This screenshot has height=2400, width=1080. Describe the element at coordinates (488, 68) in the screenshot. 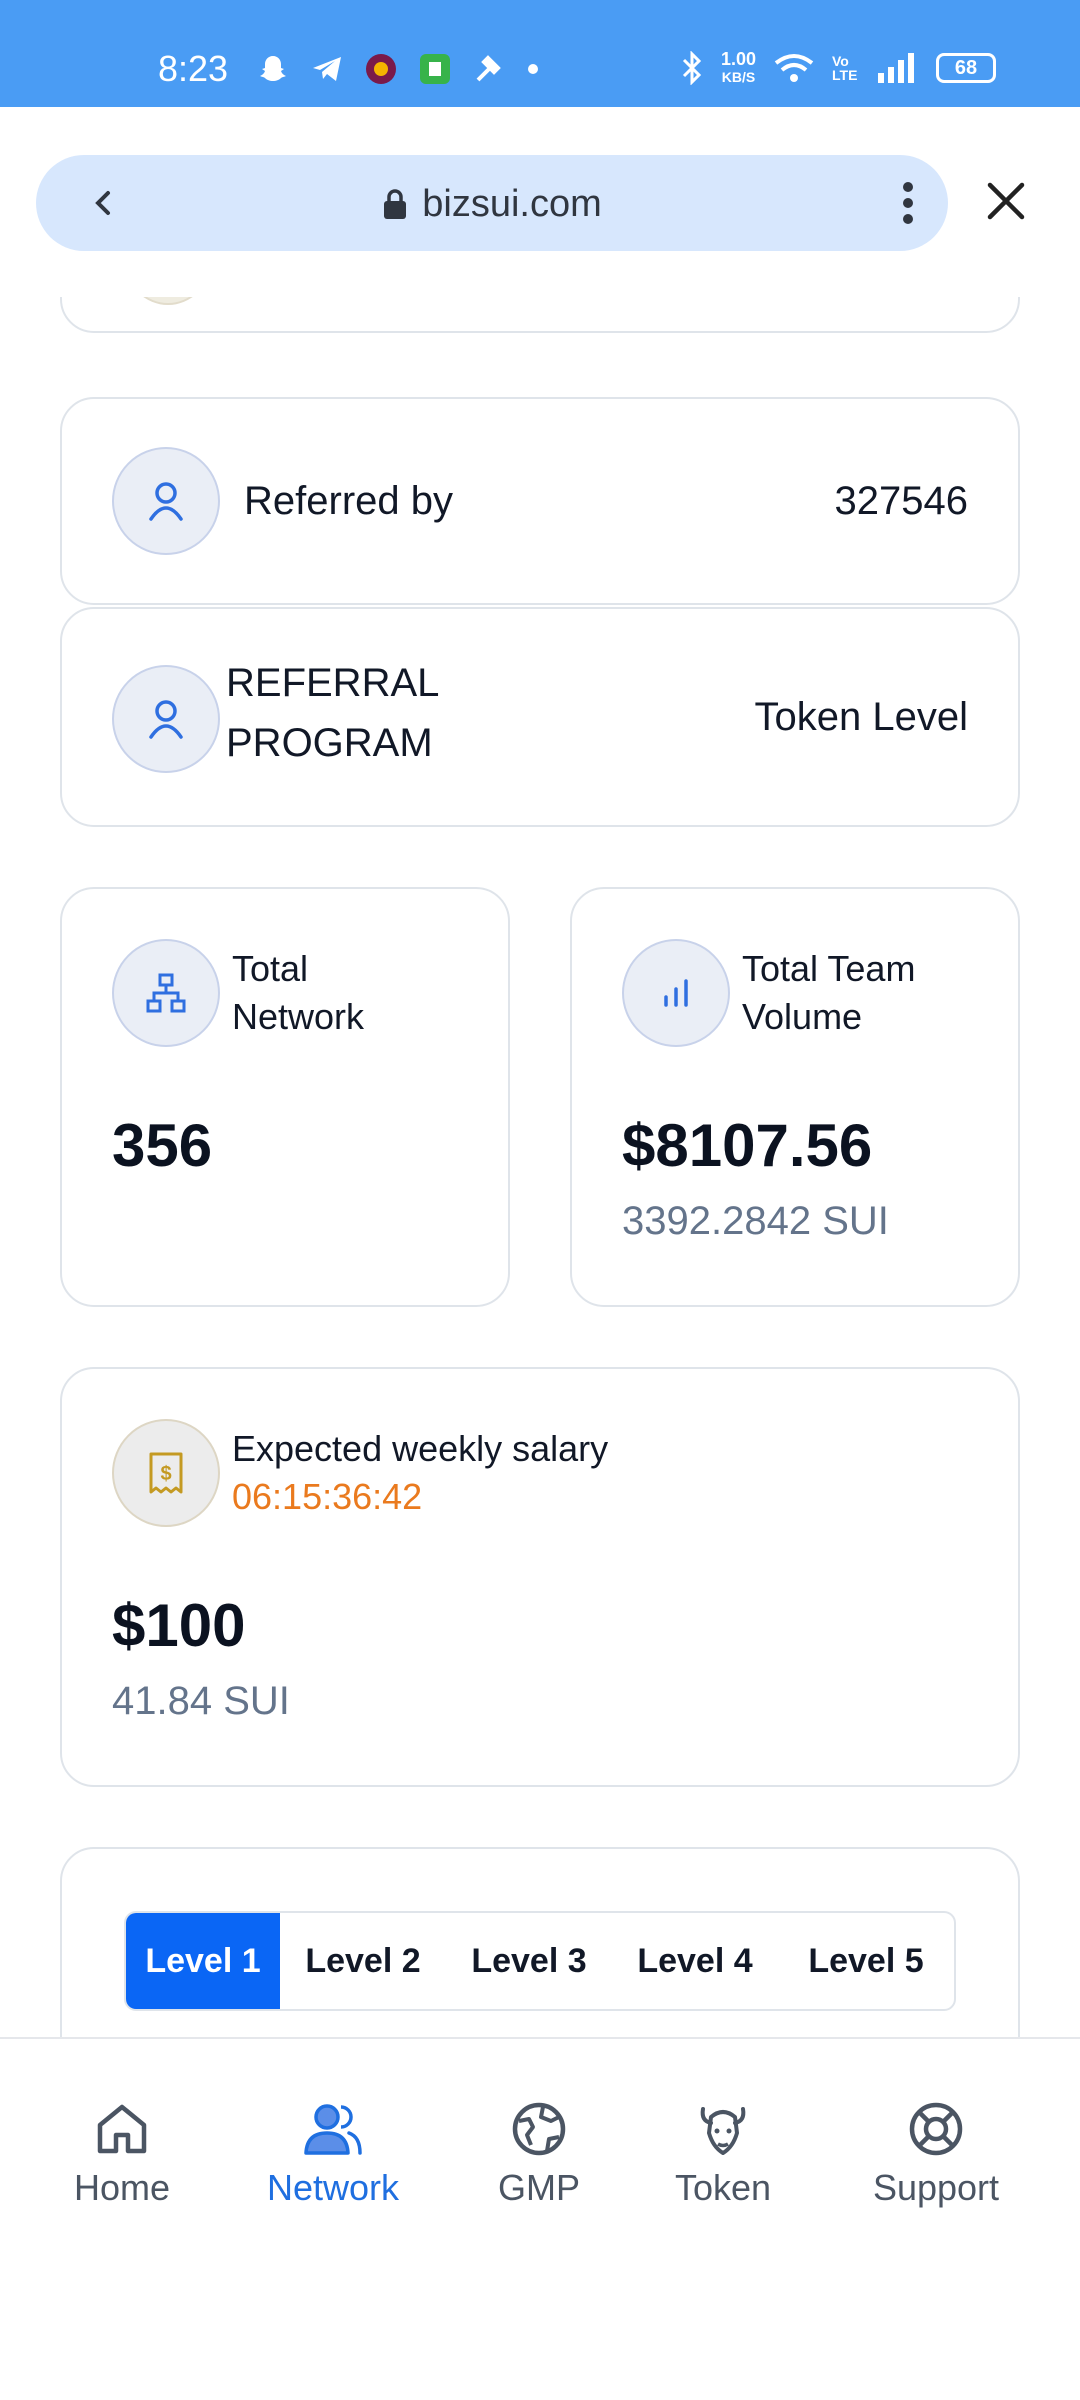

I see `tool-icon` at that location.